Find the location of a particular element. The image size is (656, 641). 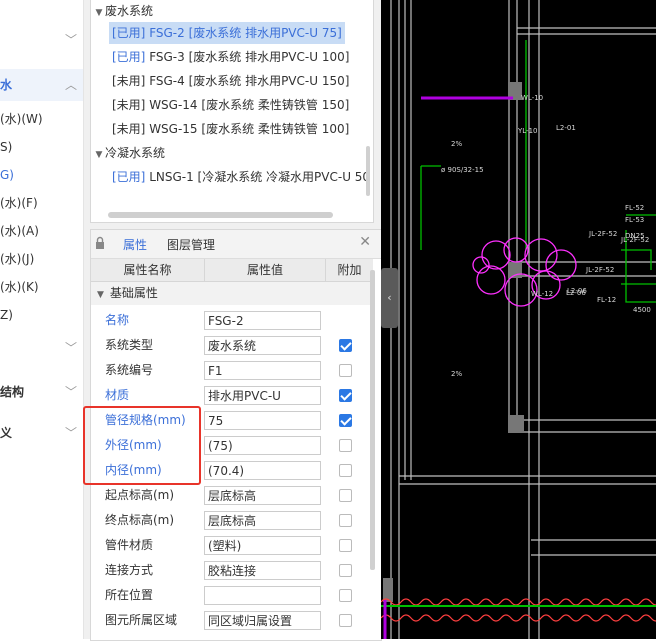

chevron-up-icon: ︿ is located at coordinates (70, 85).